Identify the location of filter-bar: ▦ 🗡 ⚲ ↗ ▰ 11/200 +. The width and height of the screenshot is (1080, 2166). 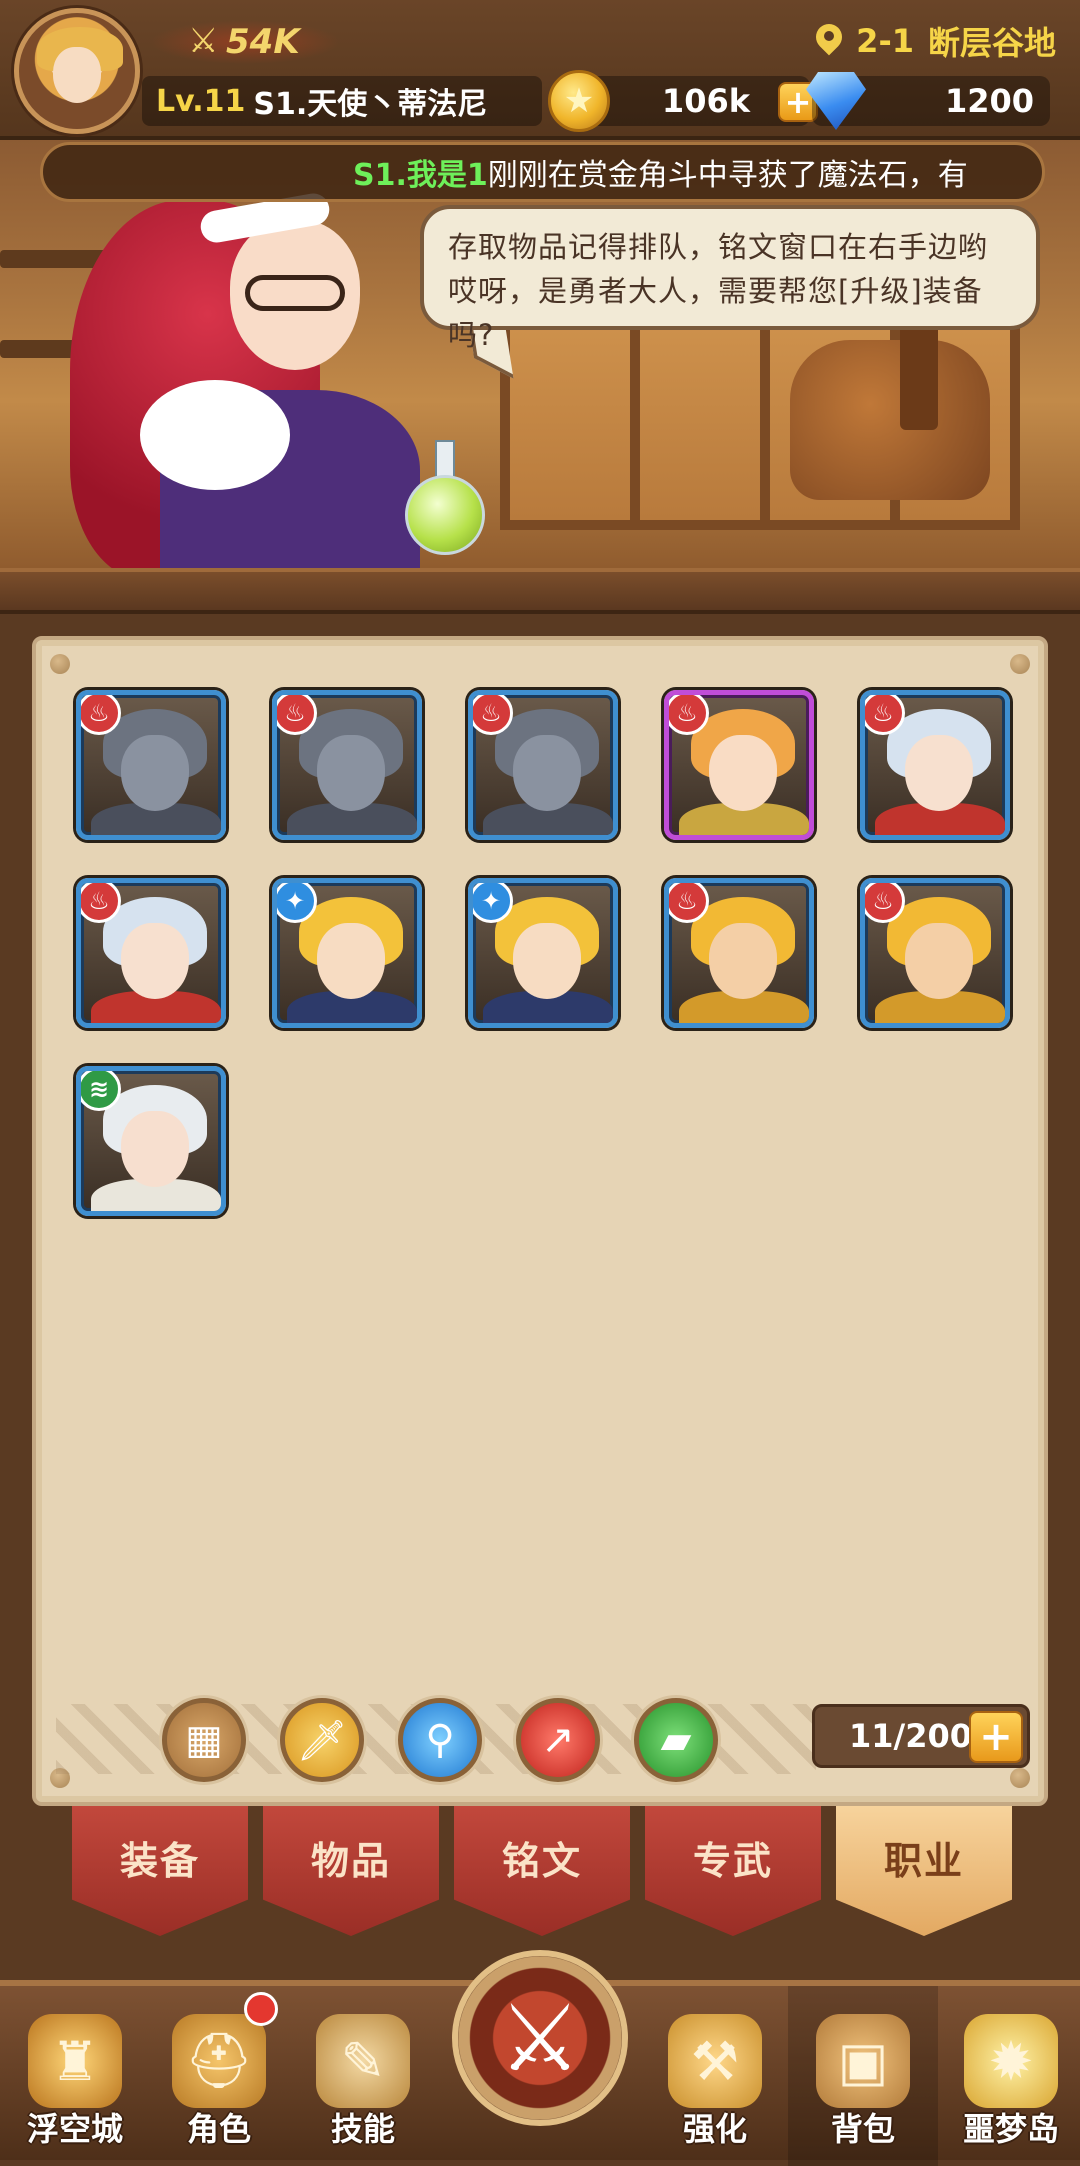
(544, 1738).